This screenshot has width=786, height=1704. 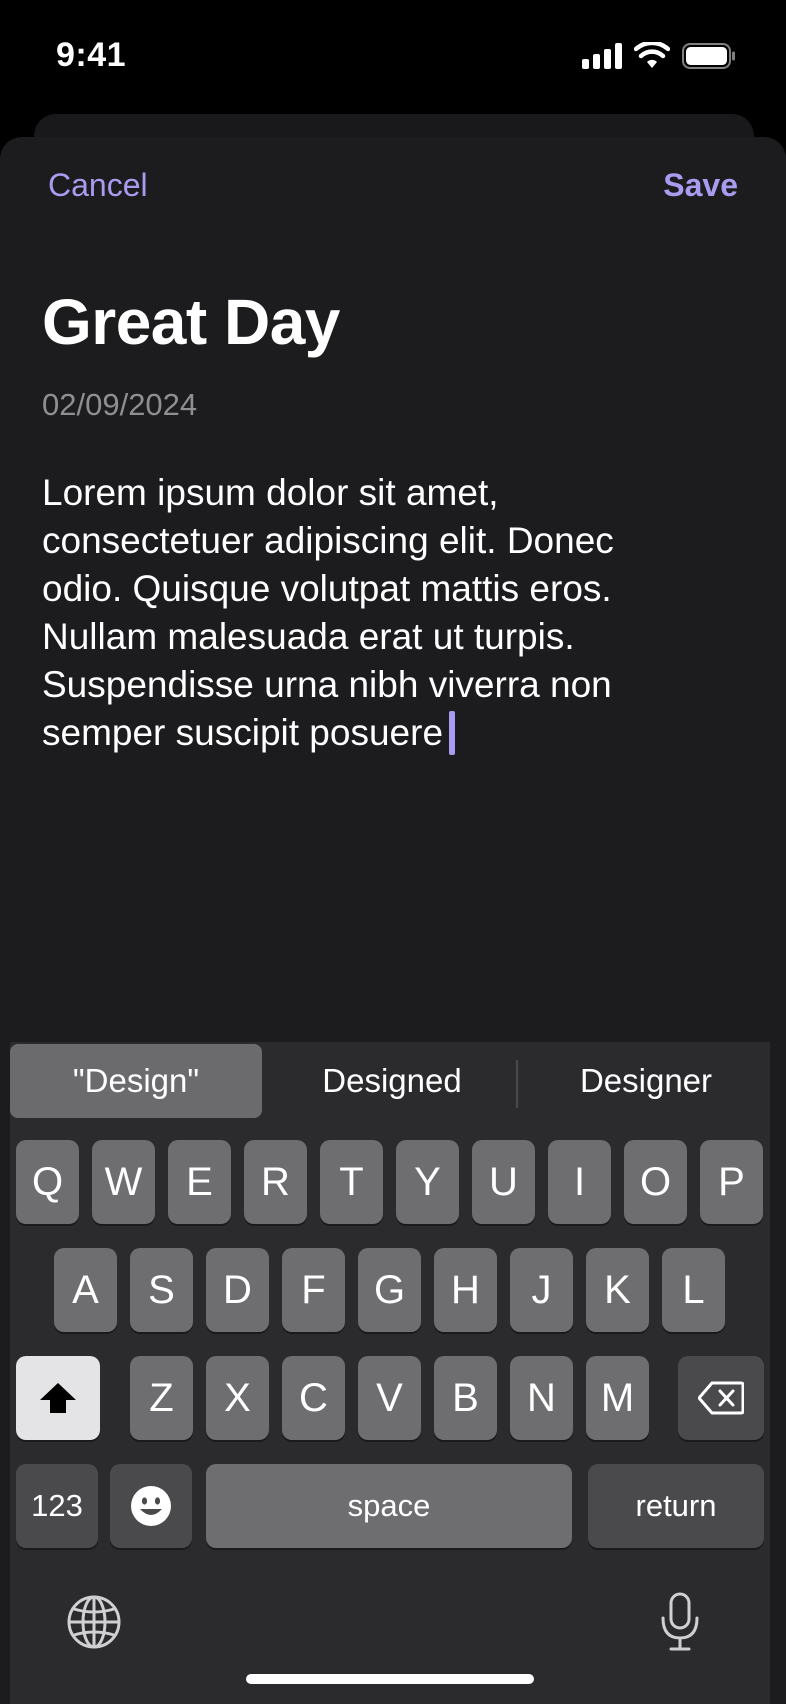 I want to click on key-y: Y, so click(x=427, y=1182).